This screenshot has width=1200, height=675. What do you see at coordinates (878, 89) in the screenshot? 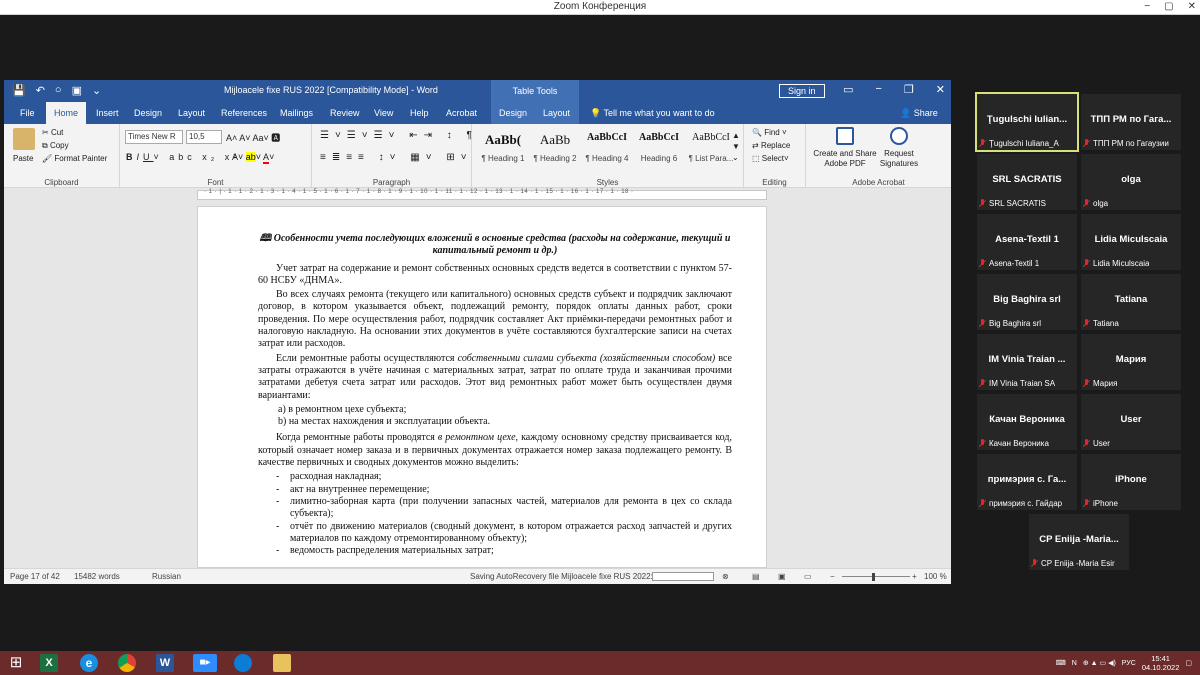
I see `word-minimize-button: −` at bounding box center [878, 89].